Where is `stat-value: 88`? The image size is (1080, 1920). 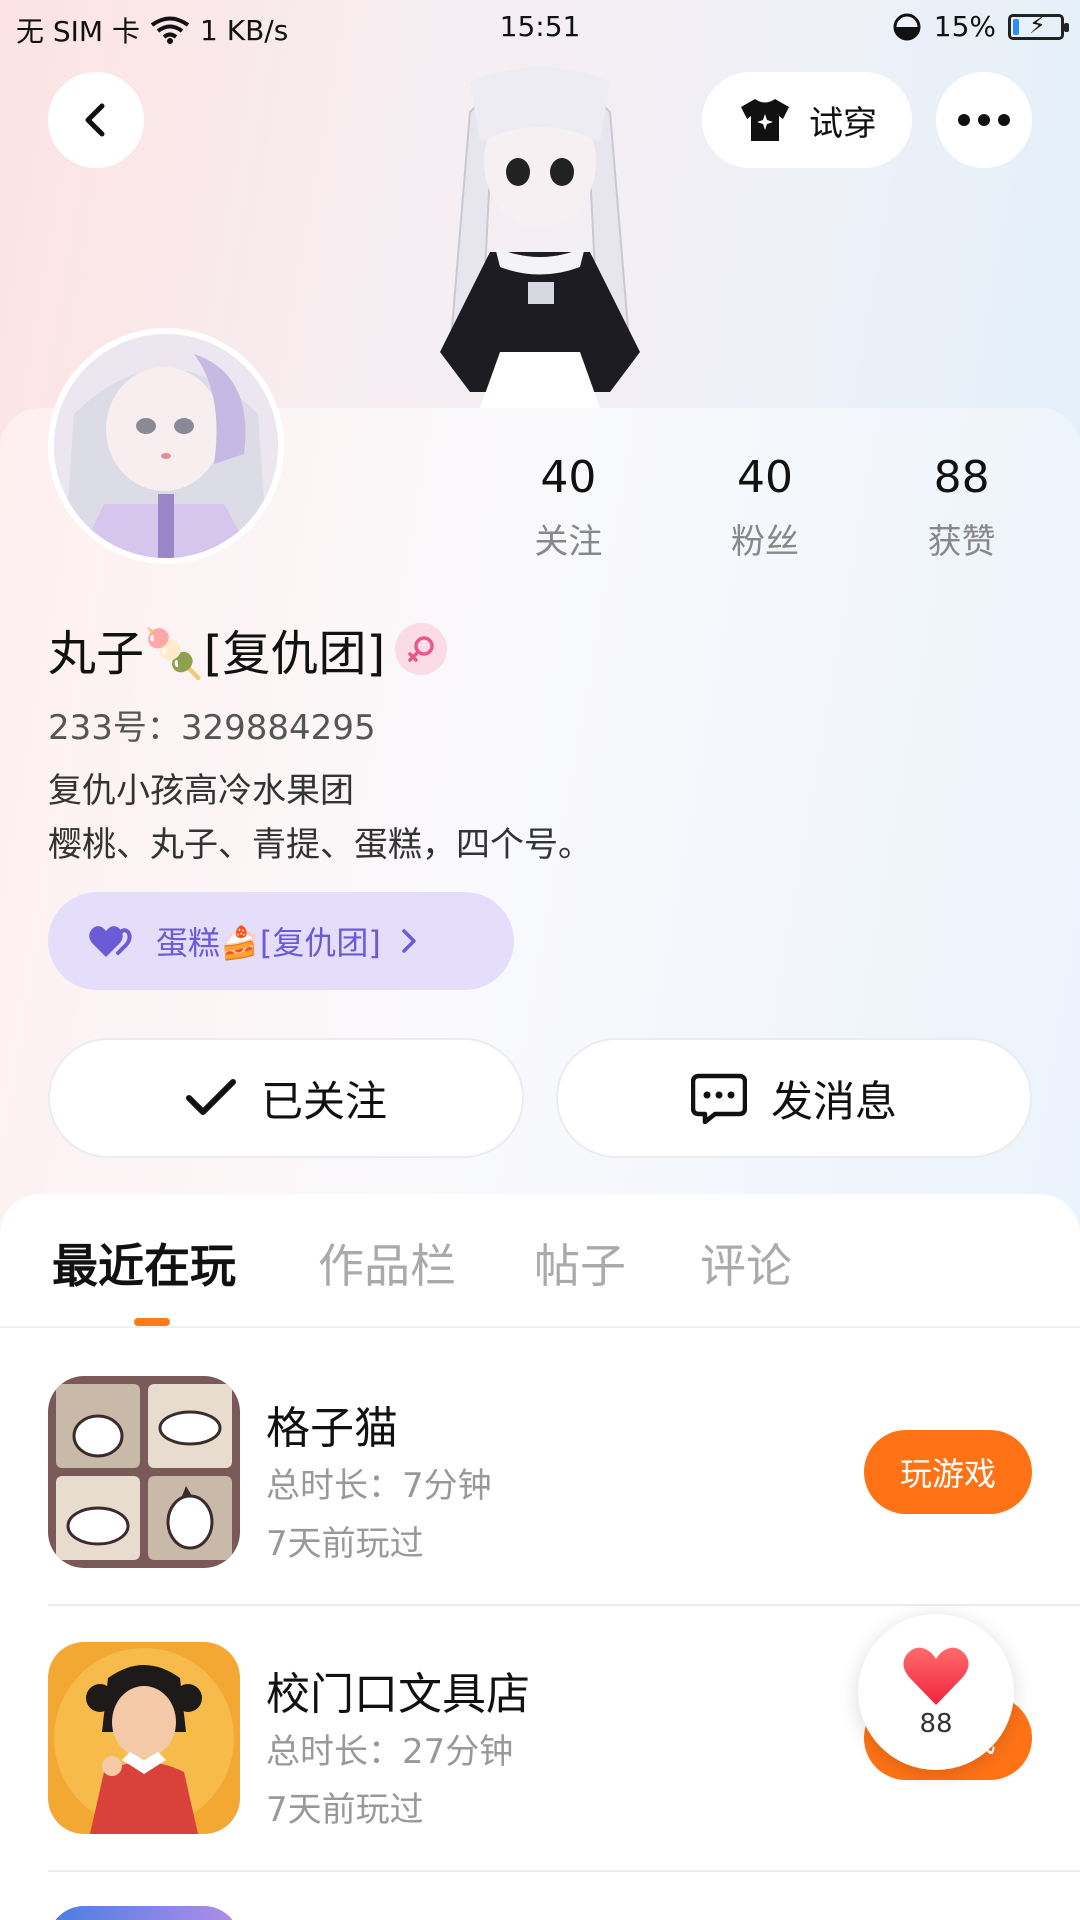 stat-value: 88 is located at coordinates (961, 477).